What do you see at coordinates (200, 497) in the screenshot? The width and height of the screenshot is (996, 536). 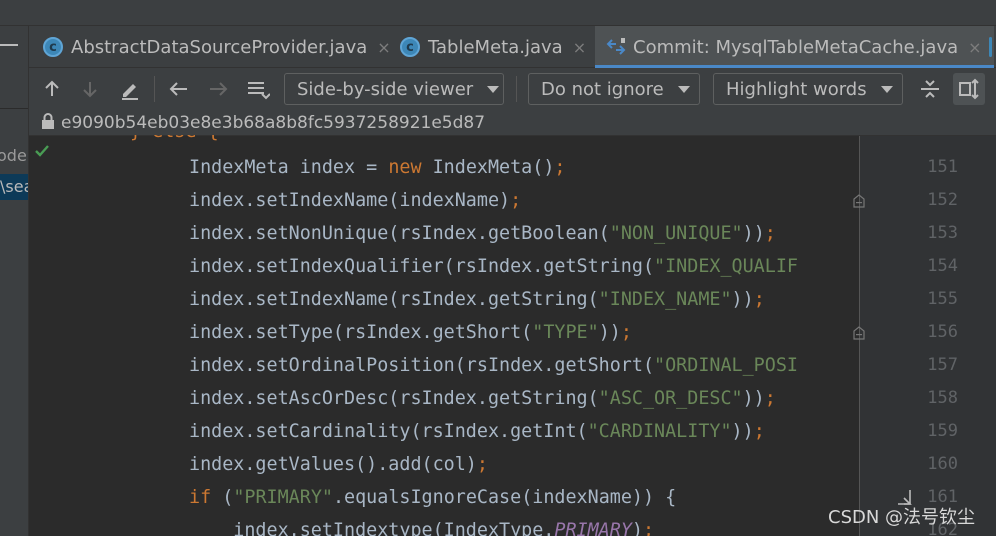 I see `code-token: if` at bounding box center [200, 497].